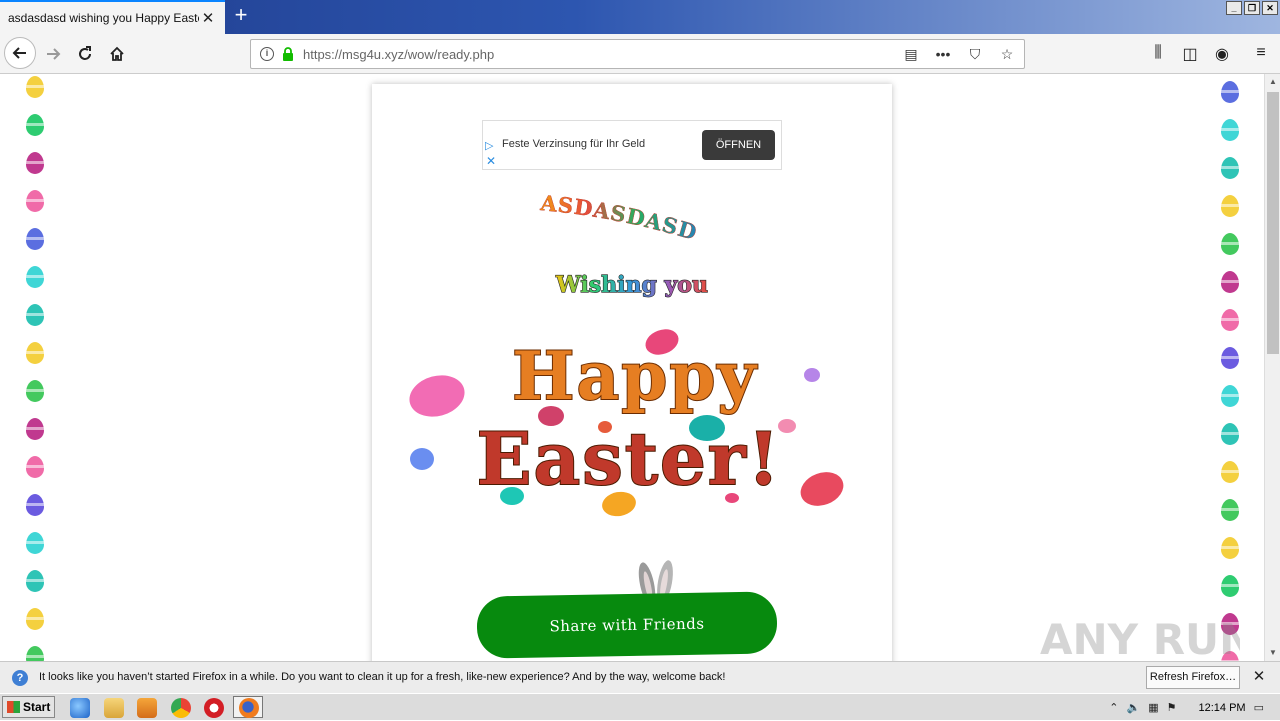  Describe the element at coordinates (1222, 708) in the screenshot. I see `clock: 12:14 PM` at that location.